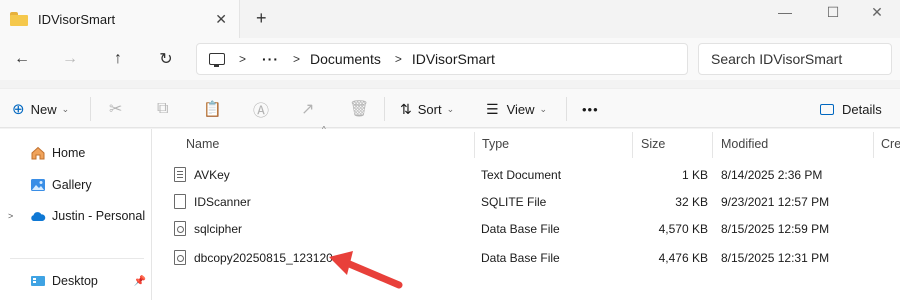 This screenshot has height=300, width=900. I want to click on desktop-icon, so click(38, 281).